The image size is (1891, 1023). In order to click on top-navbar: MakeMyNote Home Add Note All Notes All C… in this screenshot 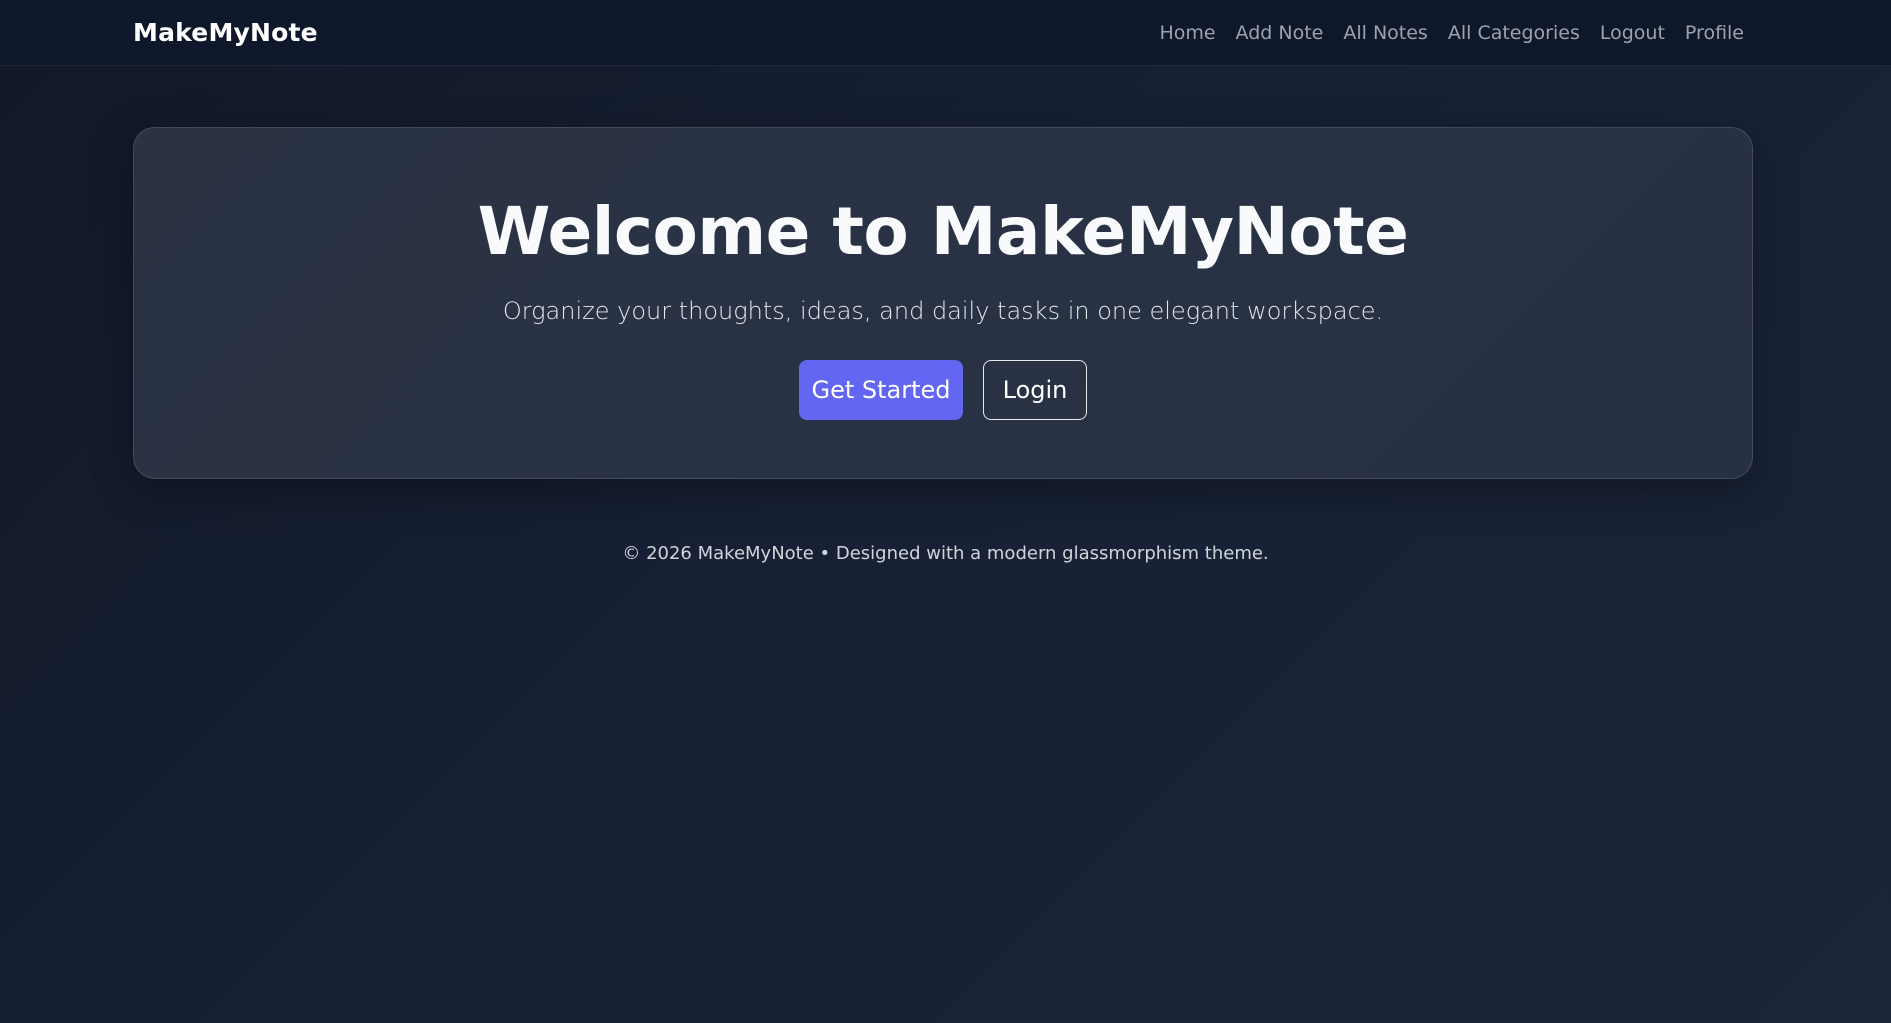, I will do `click(945, 33)`.